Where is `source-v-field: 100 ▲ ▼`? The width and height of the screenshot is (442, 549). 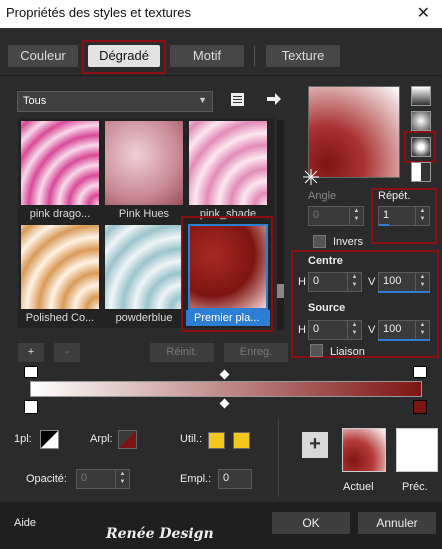 source-v-field: 100 ▲ ▼ is located at coordinates (404, 330).